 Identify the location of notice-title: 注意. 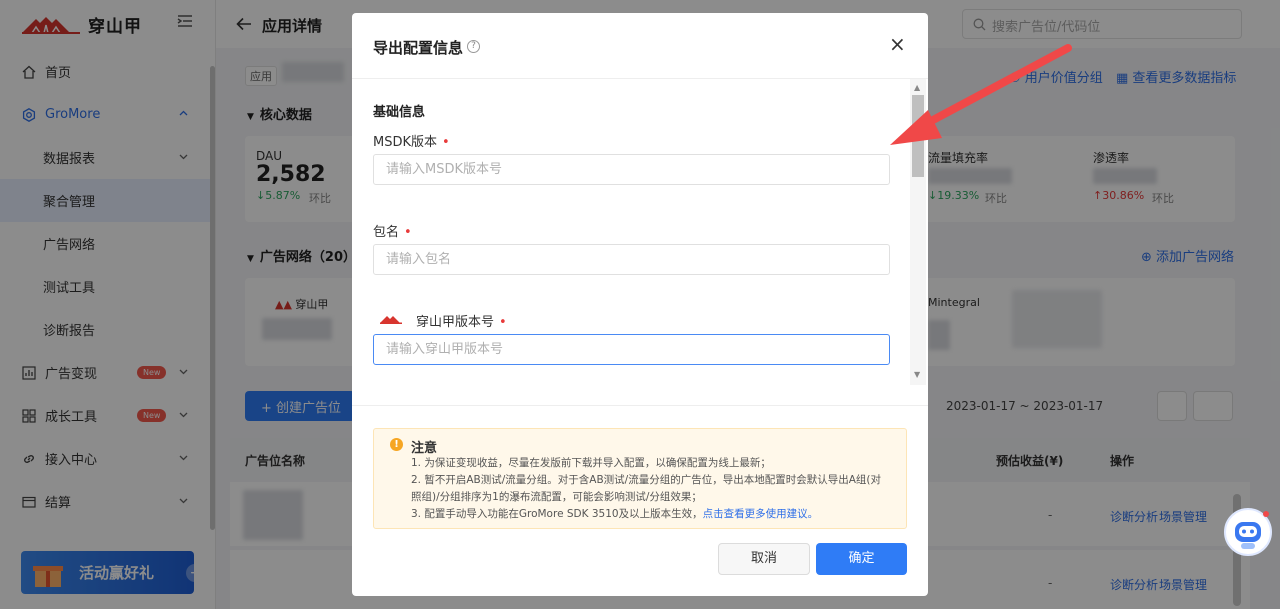
(424, 448).